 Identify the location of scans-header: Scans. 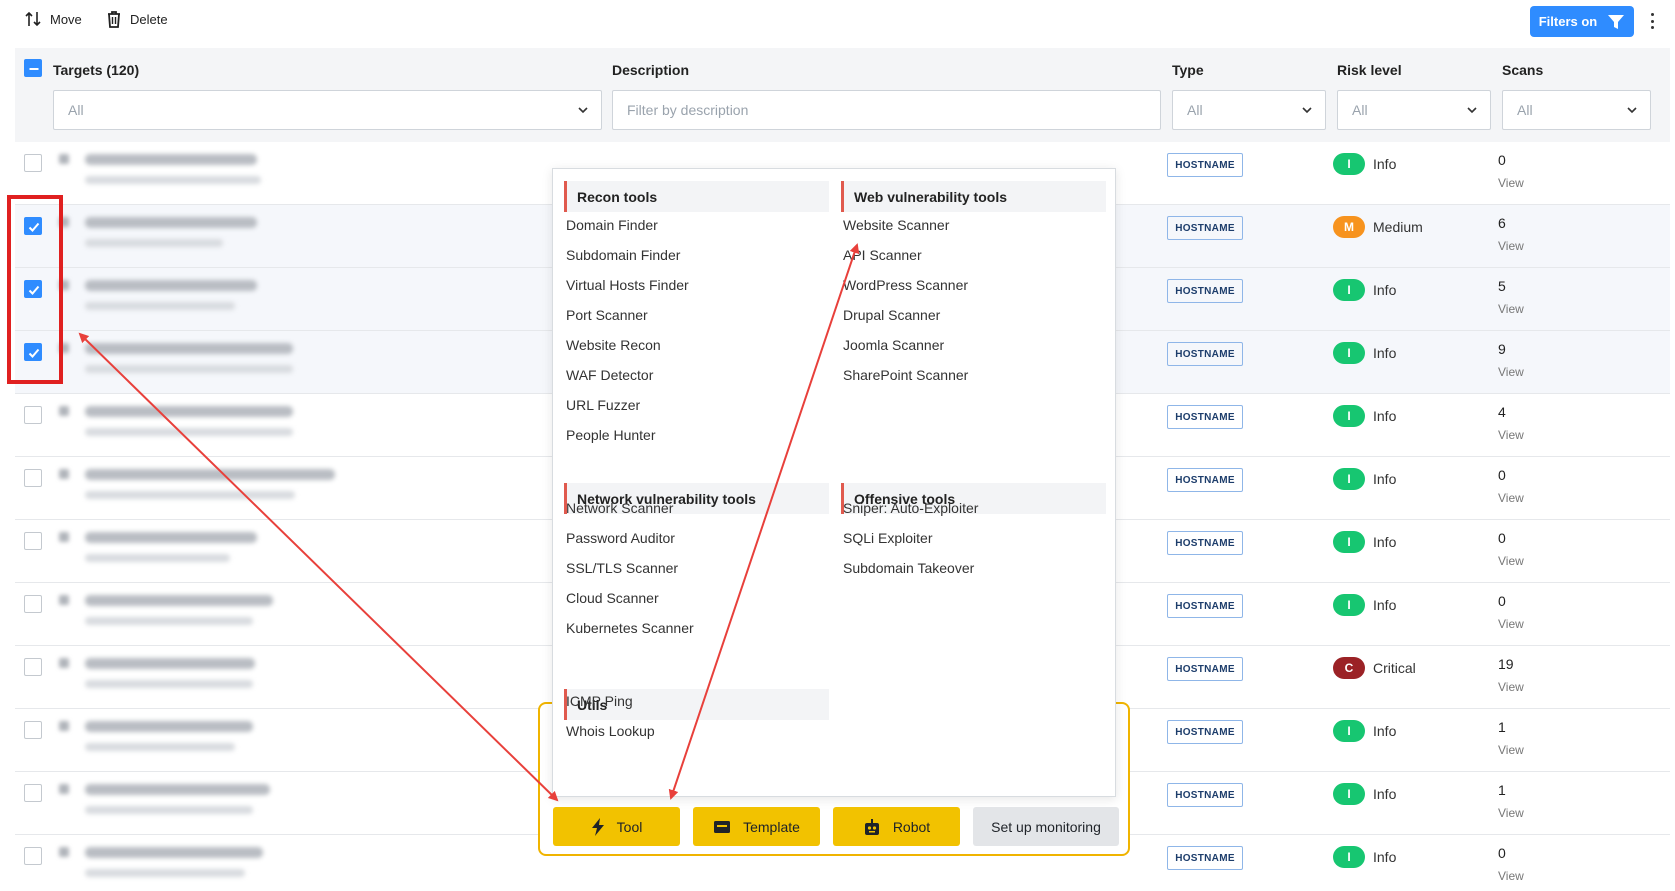
(1522, 70).